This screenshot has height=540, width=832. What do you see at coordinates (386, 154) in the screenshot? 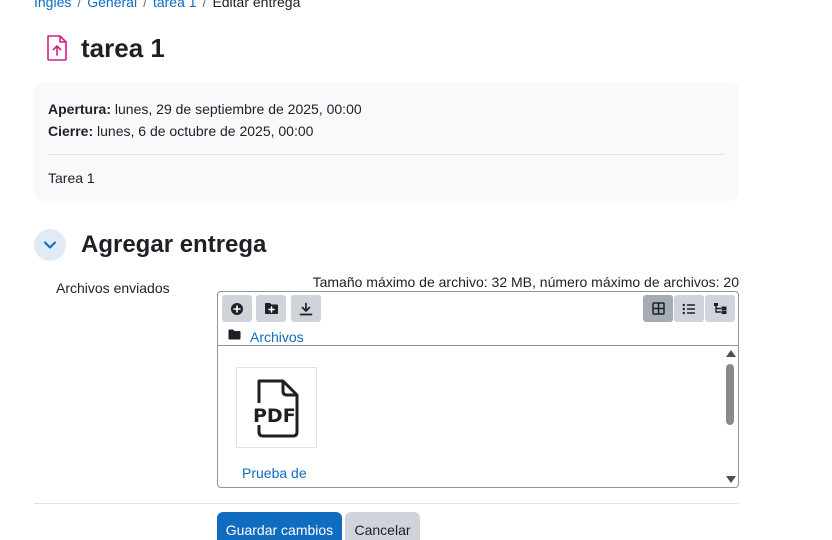
I see `dates-divider` at bounding box center [386, 154].